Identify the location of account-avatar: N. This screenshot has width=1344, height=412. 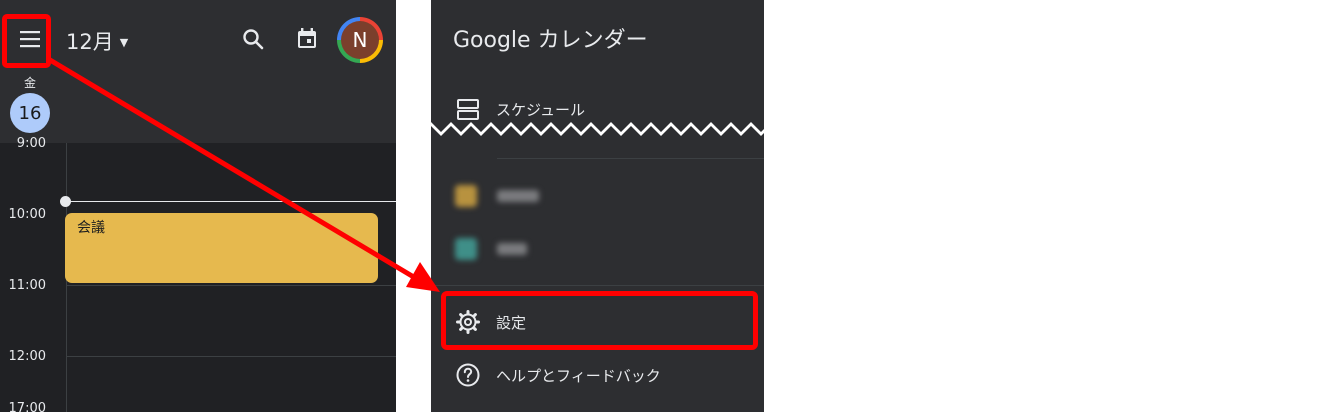
(360, 40).